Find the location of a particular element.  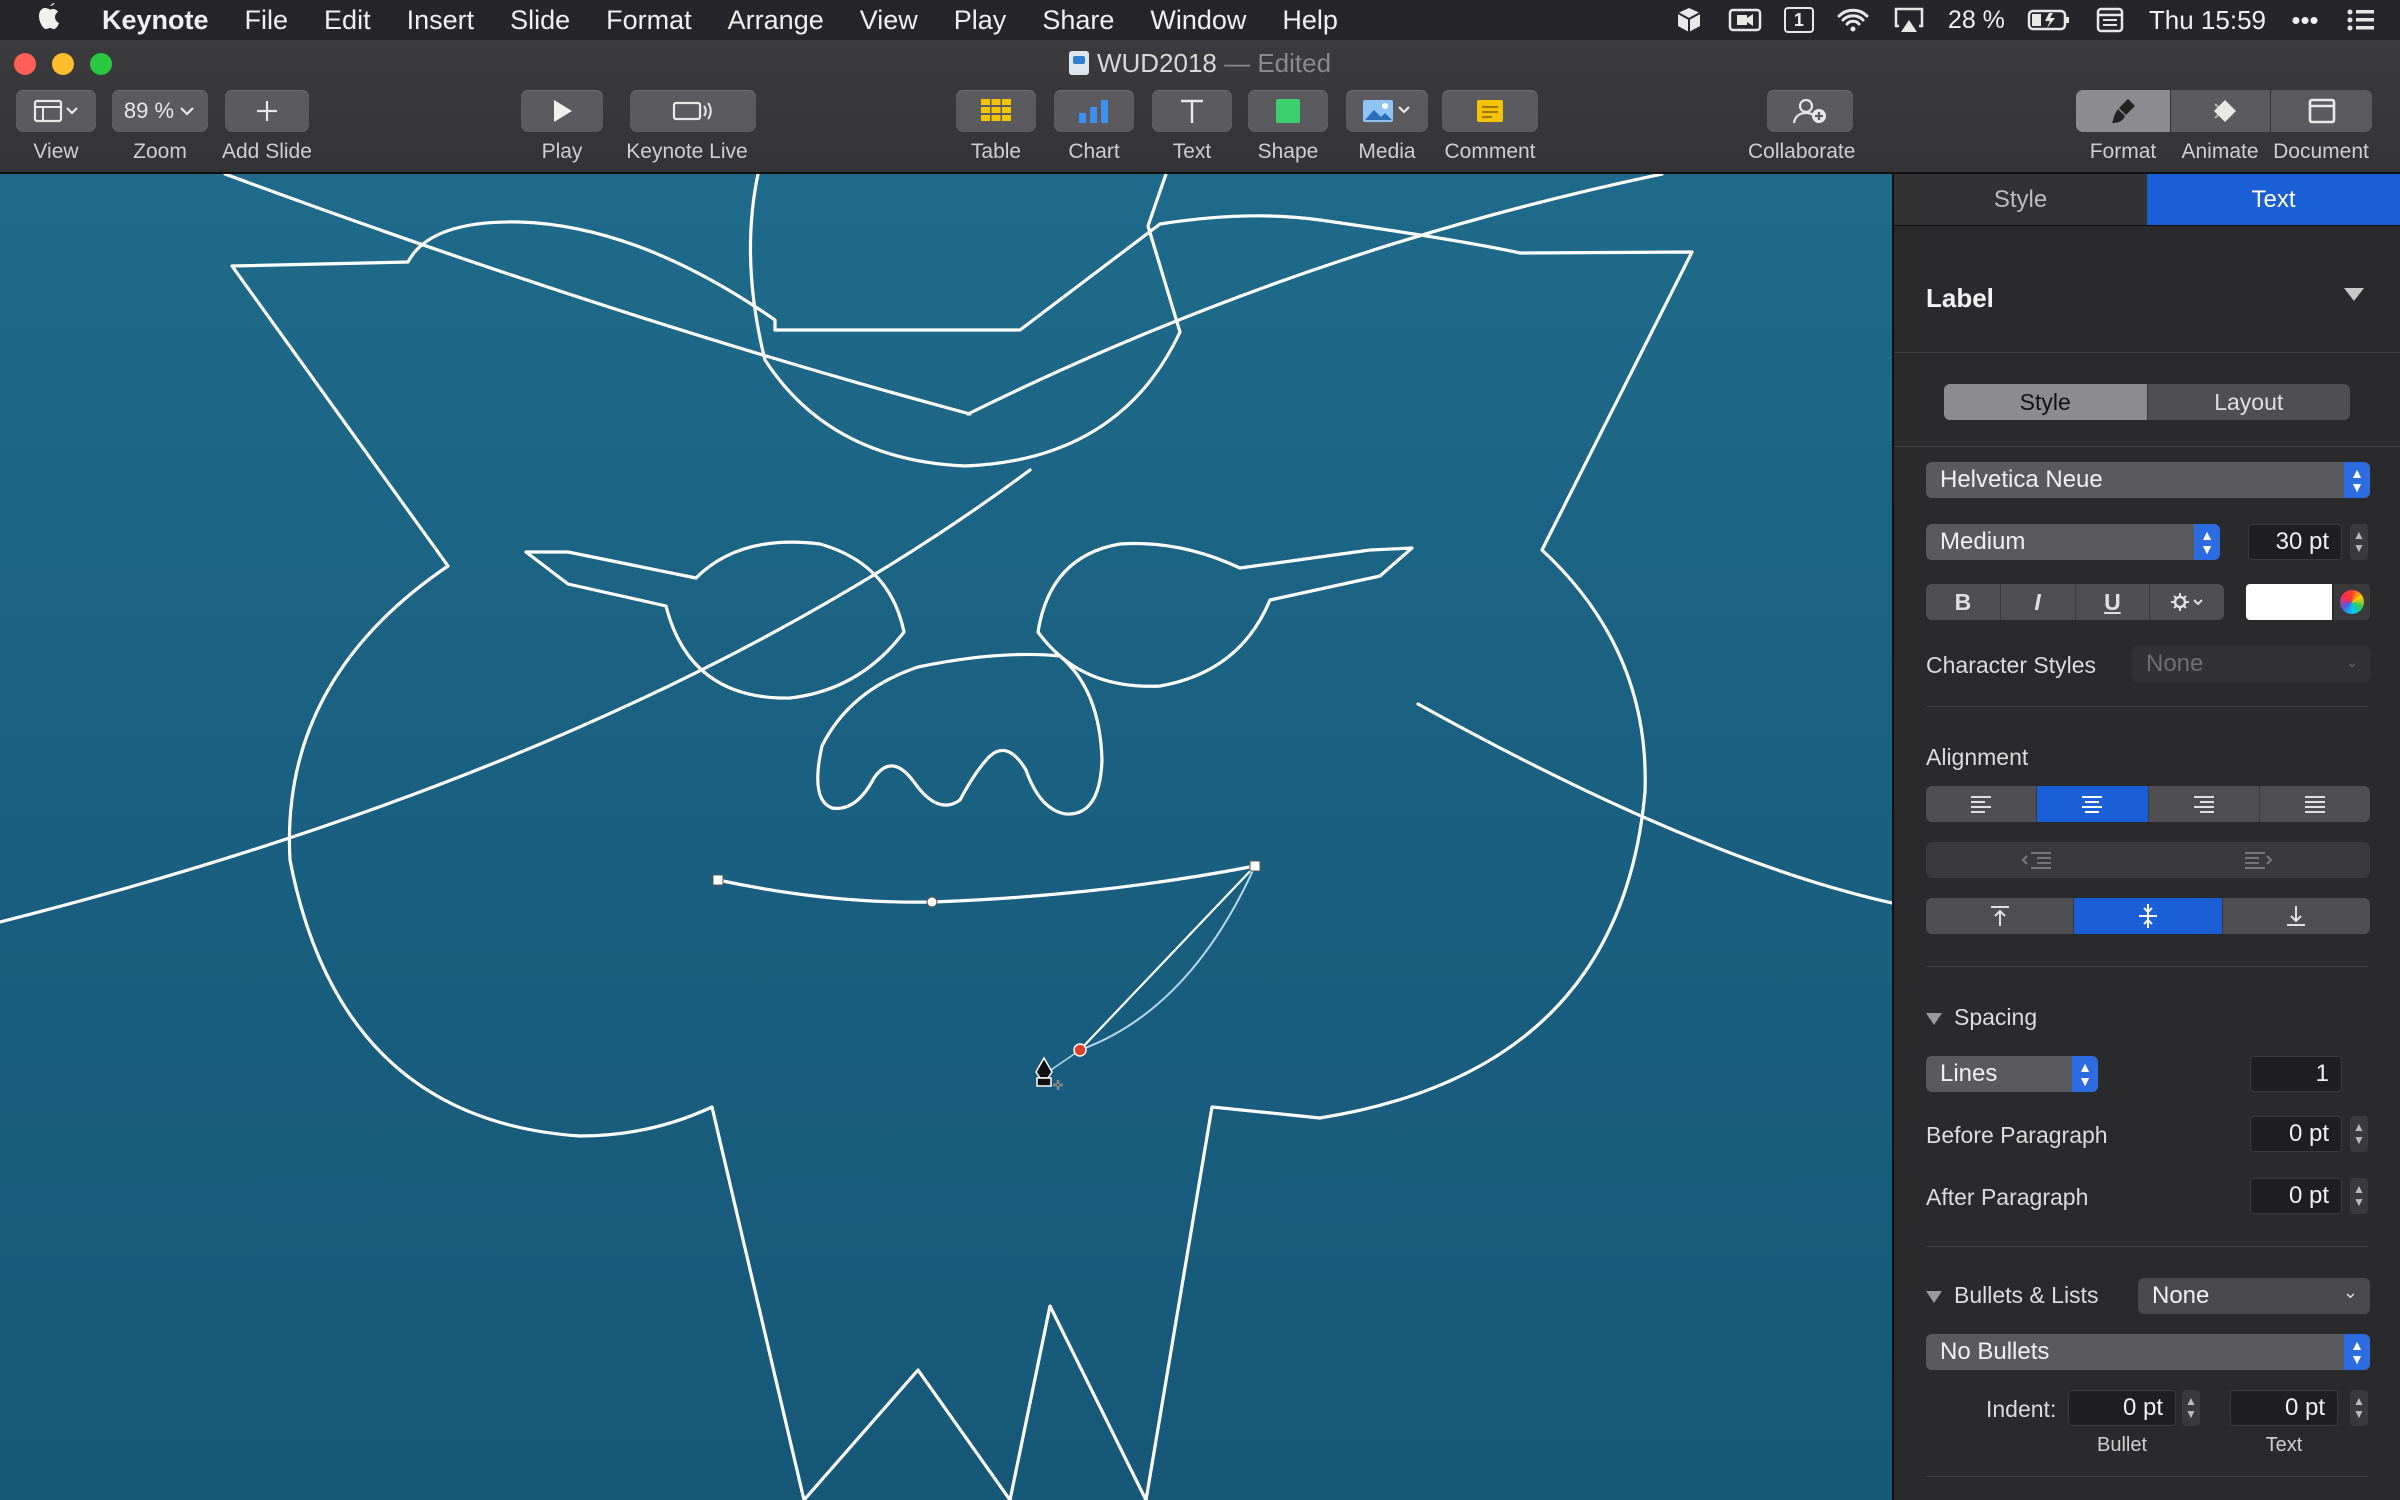

table-button is located at coordinates (996, 111).